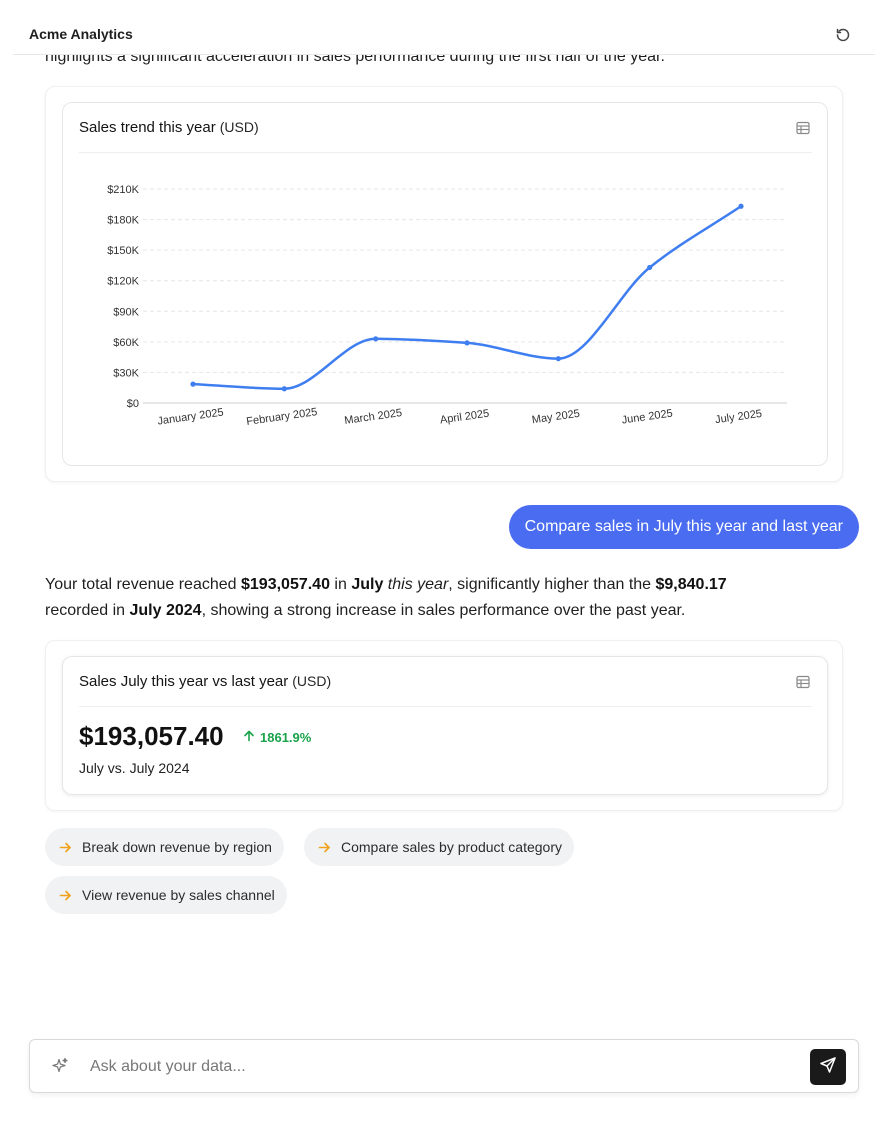 This screenshot has height=1123, width=888. Describe the element at coordinates (143, 584) in the screenshot. I see `answer-text: Your total revenue reached` at that location.